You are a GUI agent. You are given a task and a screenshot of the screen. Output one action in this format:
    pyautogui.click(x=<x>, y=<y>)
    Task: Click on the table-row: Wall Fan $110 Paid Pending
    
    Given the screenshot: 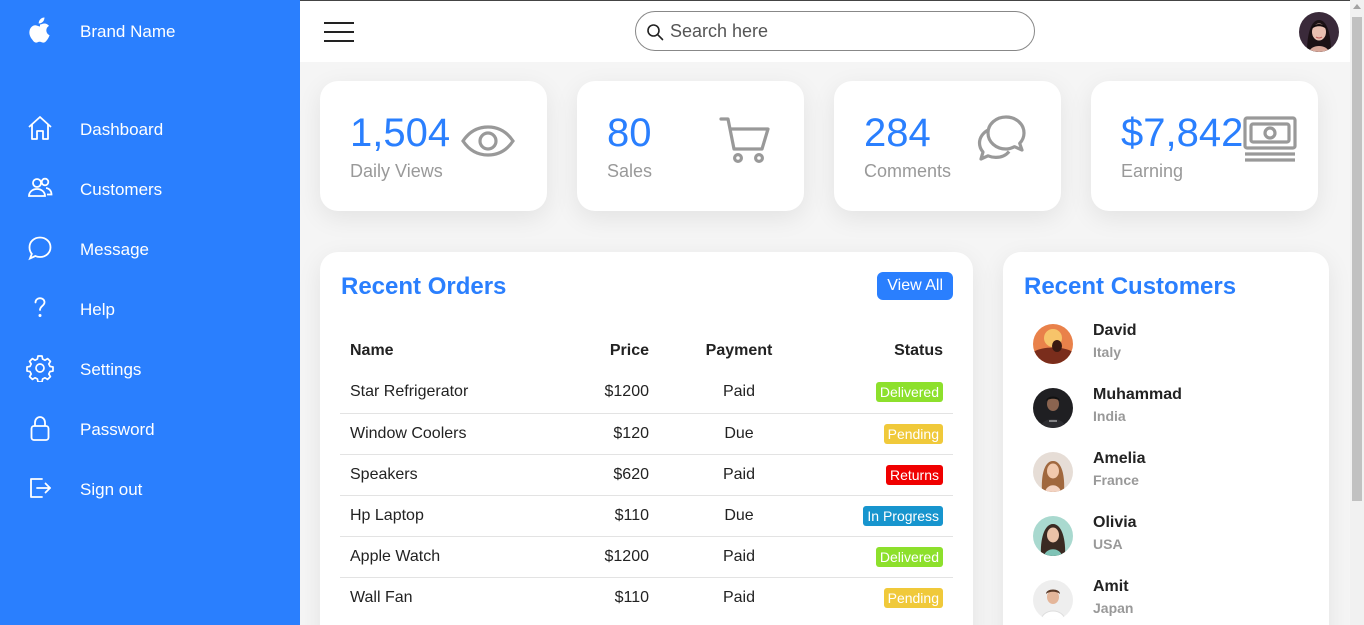 What is the action you would take?
    pyautogui.click(x=646, y=597)
    